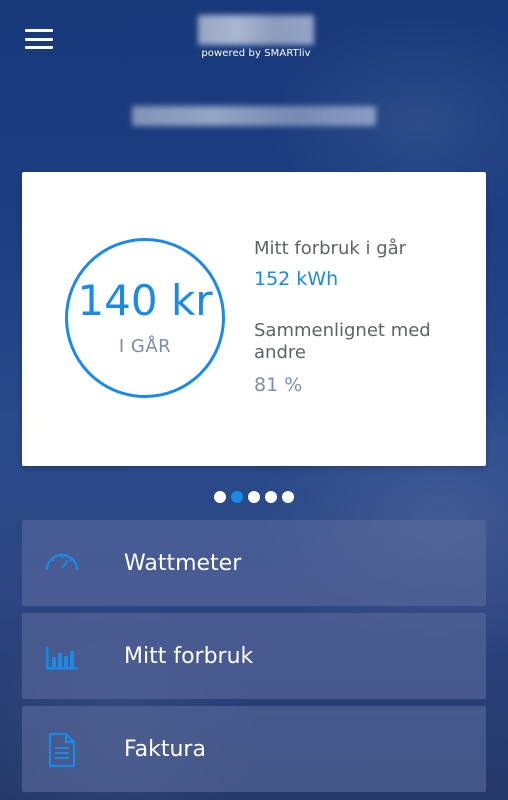 This screenshot has width=508, height=800. What do you see at coordinates (145, 346) in the screenshot?
I see `period-label: I GÅR` at bounding box center [145, 346].